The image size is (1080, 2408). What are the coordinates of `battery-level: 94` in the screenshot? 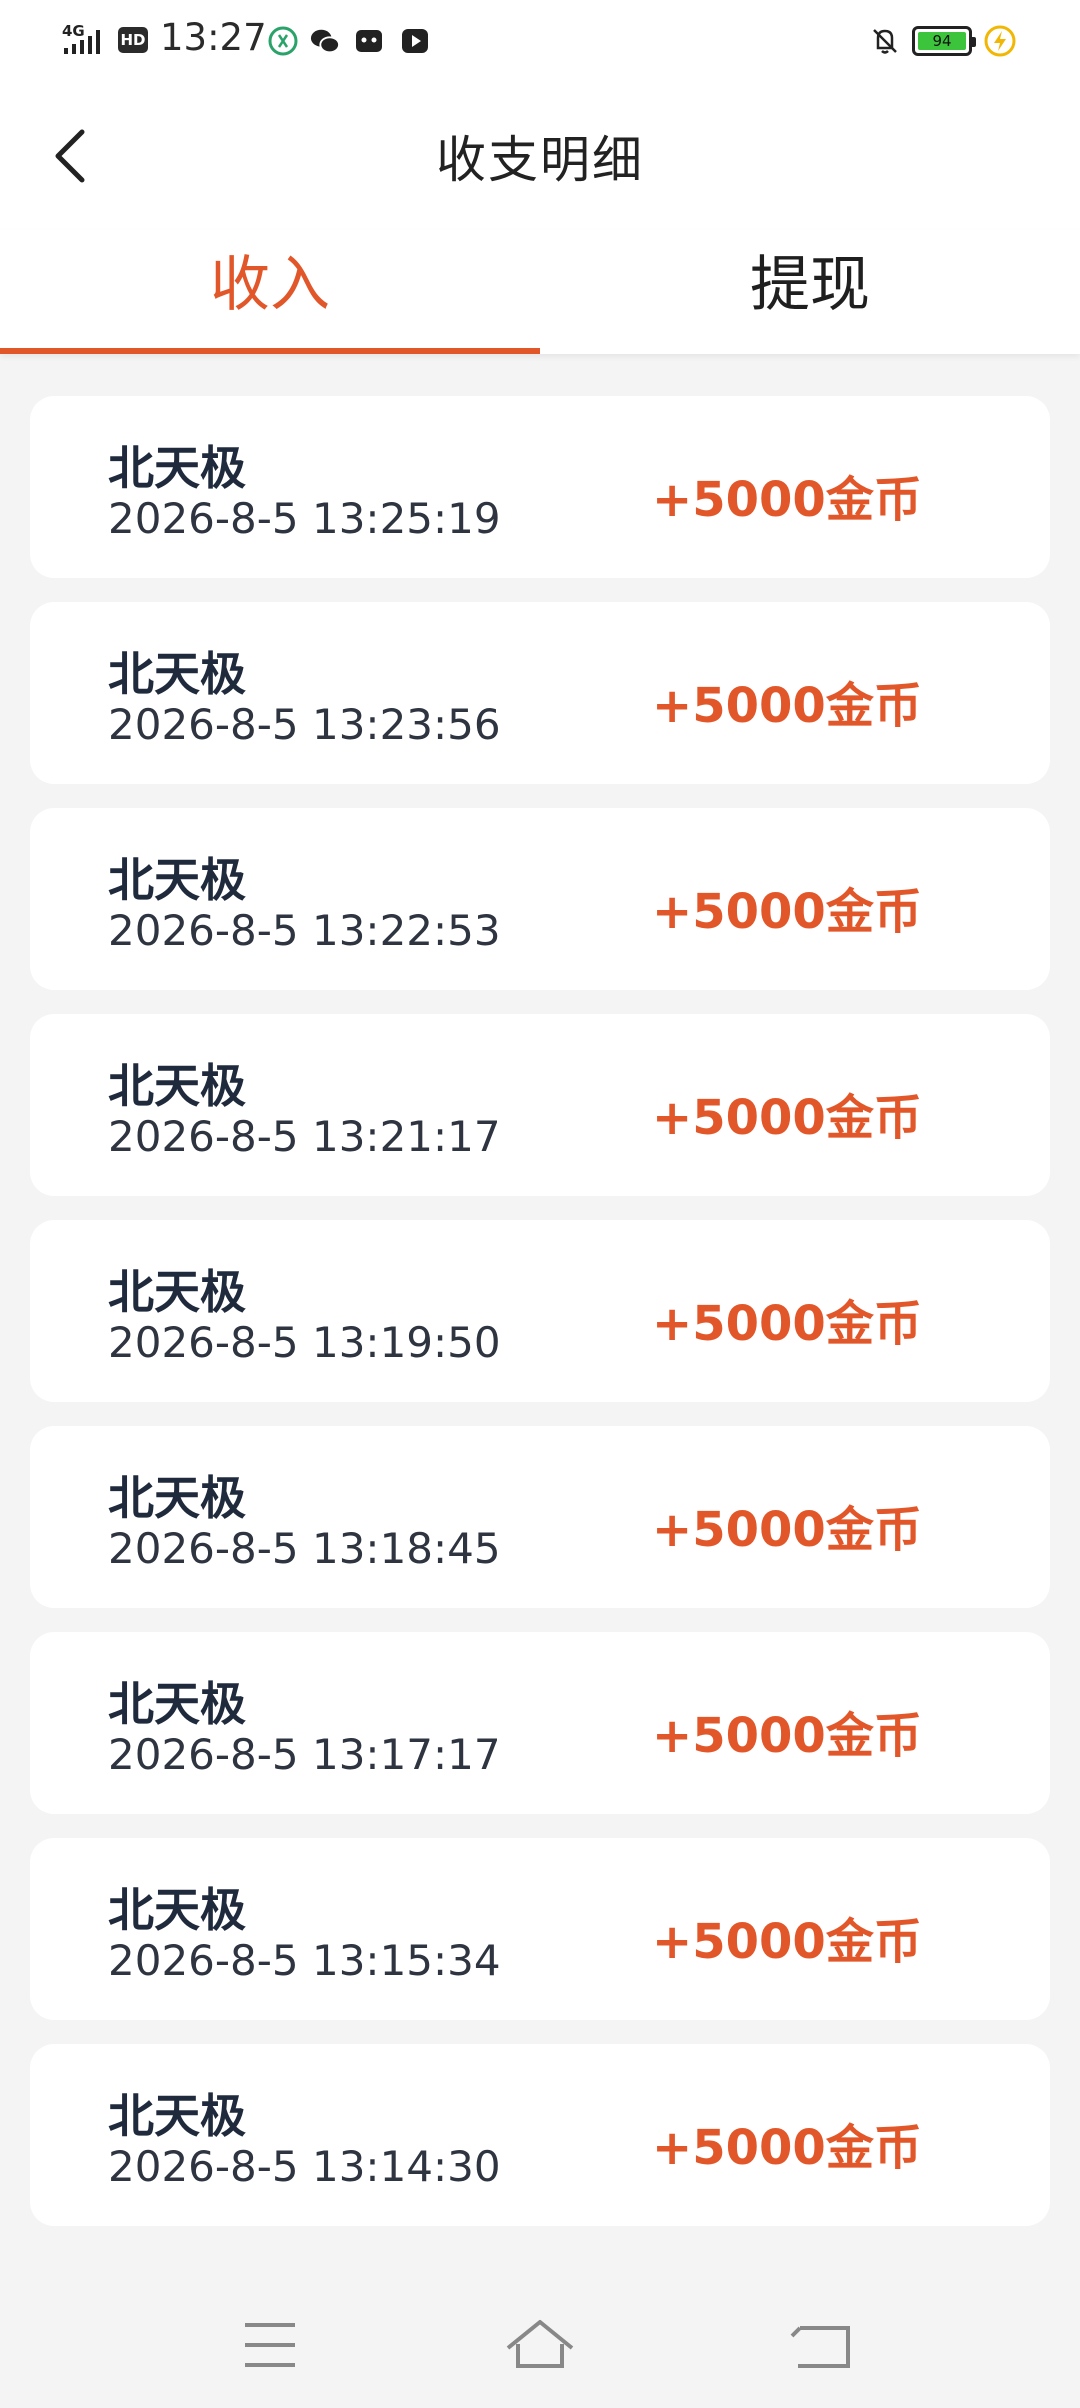 It's located at (942, 41).